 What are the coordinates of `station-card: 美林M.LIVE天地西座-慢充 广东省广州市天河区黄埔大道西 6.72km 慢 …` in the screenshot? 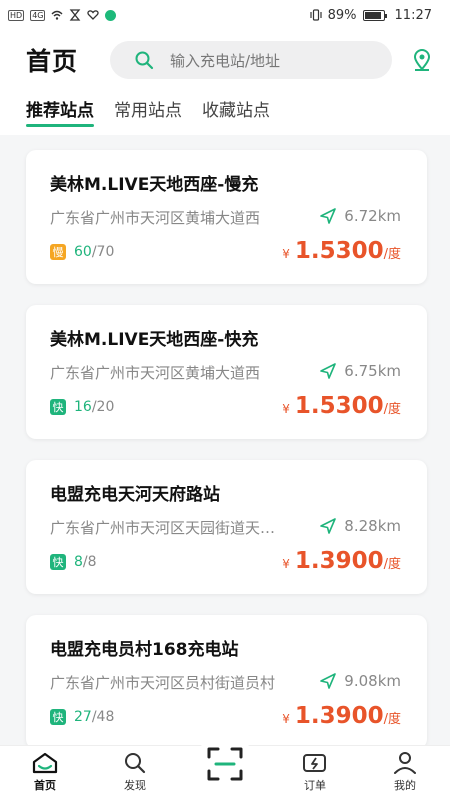 It's located at (226, 217).